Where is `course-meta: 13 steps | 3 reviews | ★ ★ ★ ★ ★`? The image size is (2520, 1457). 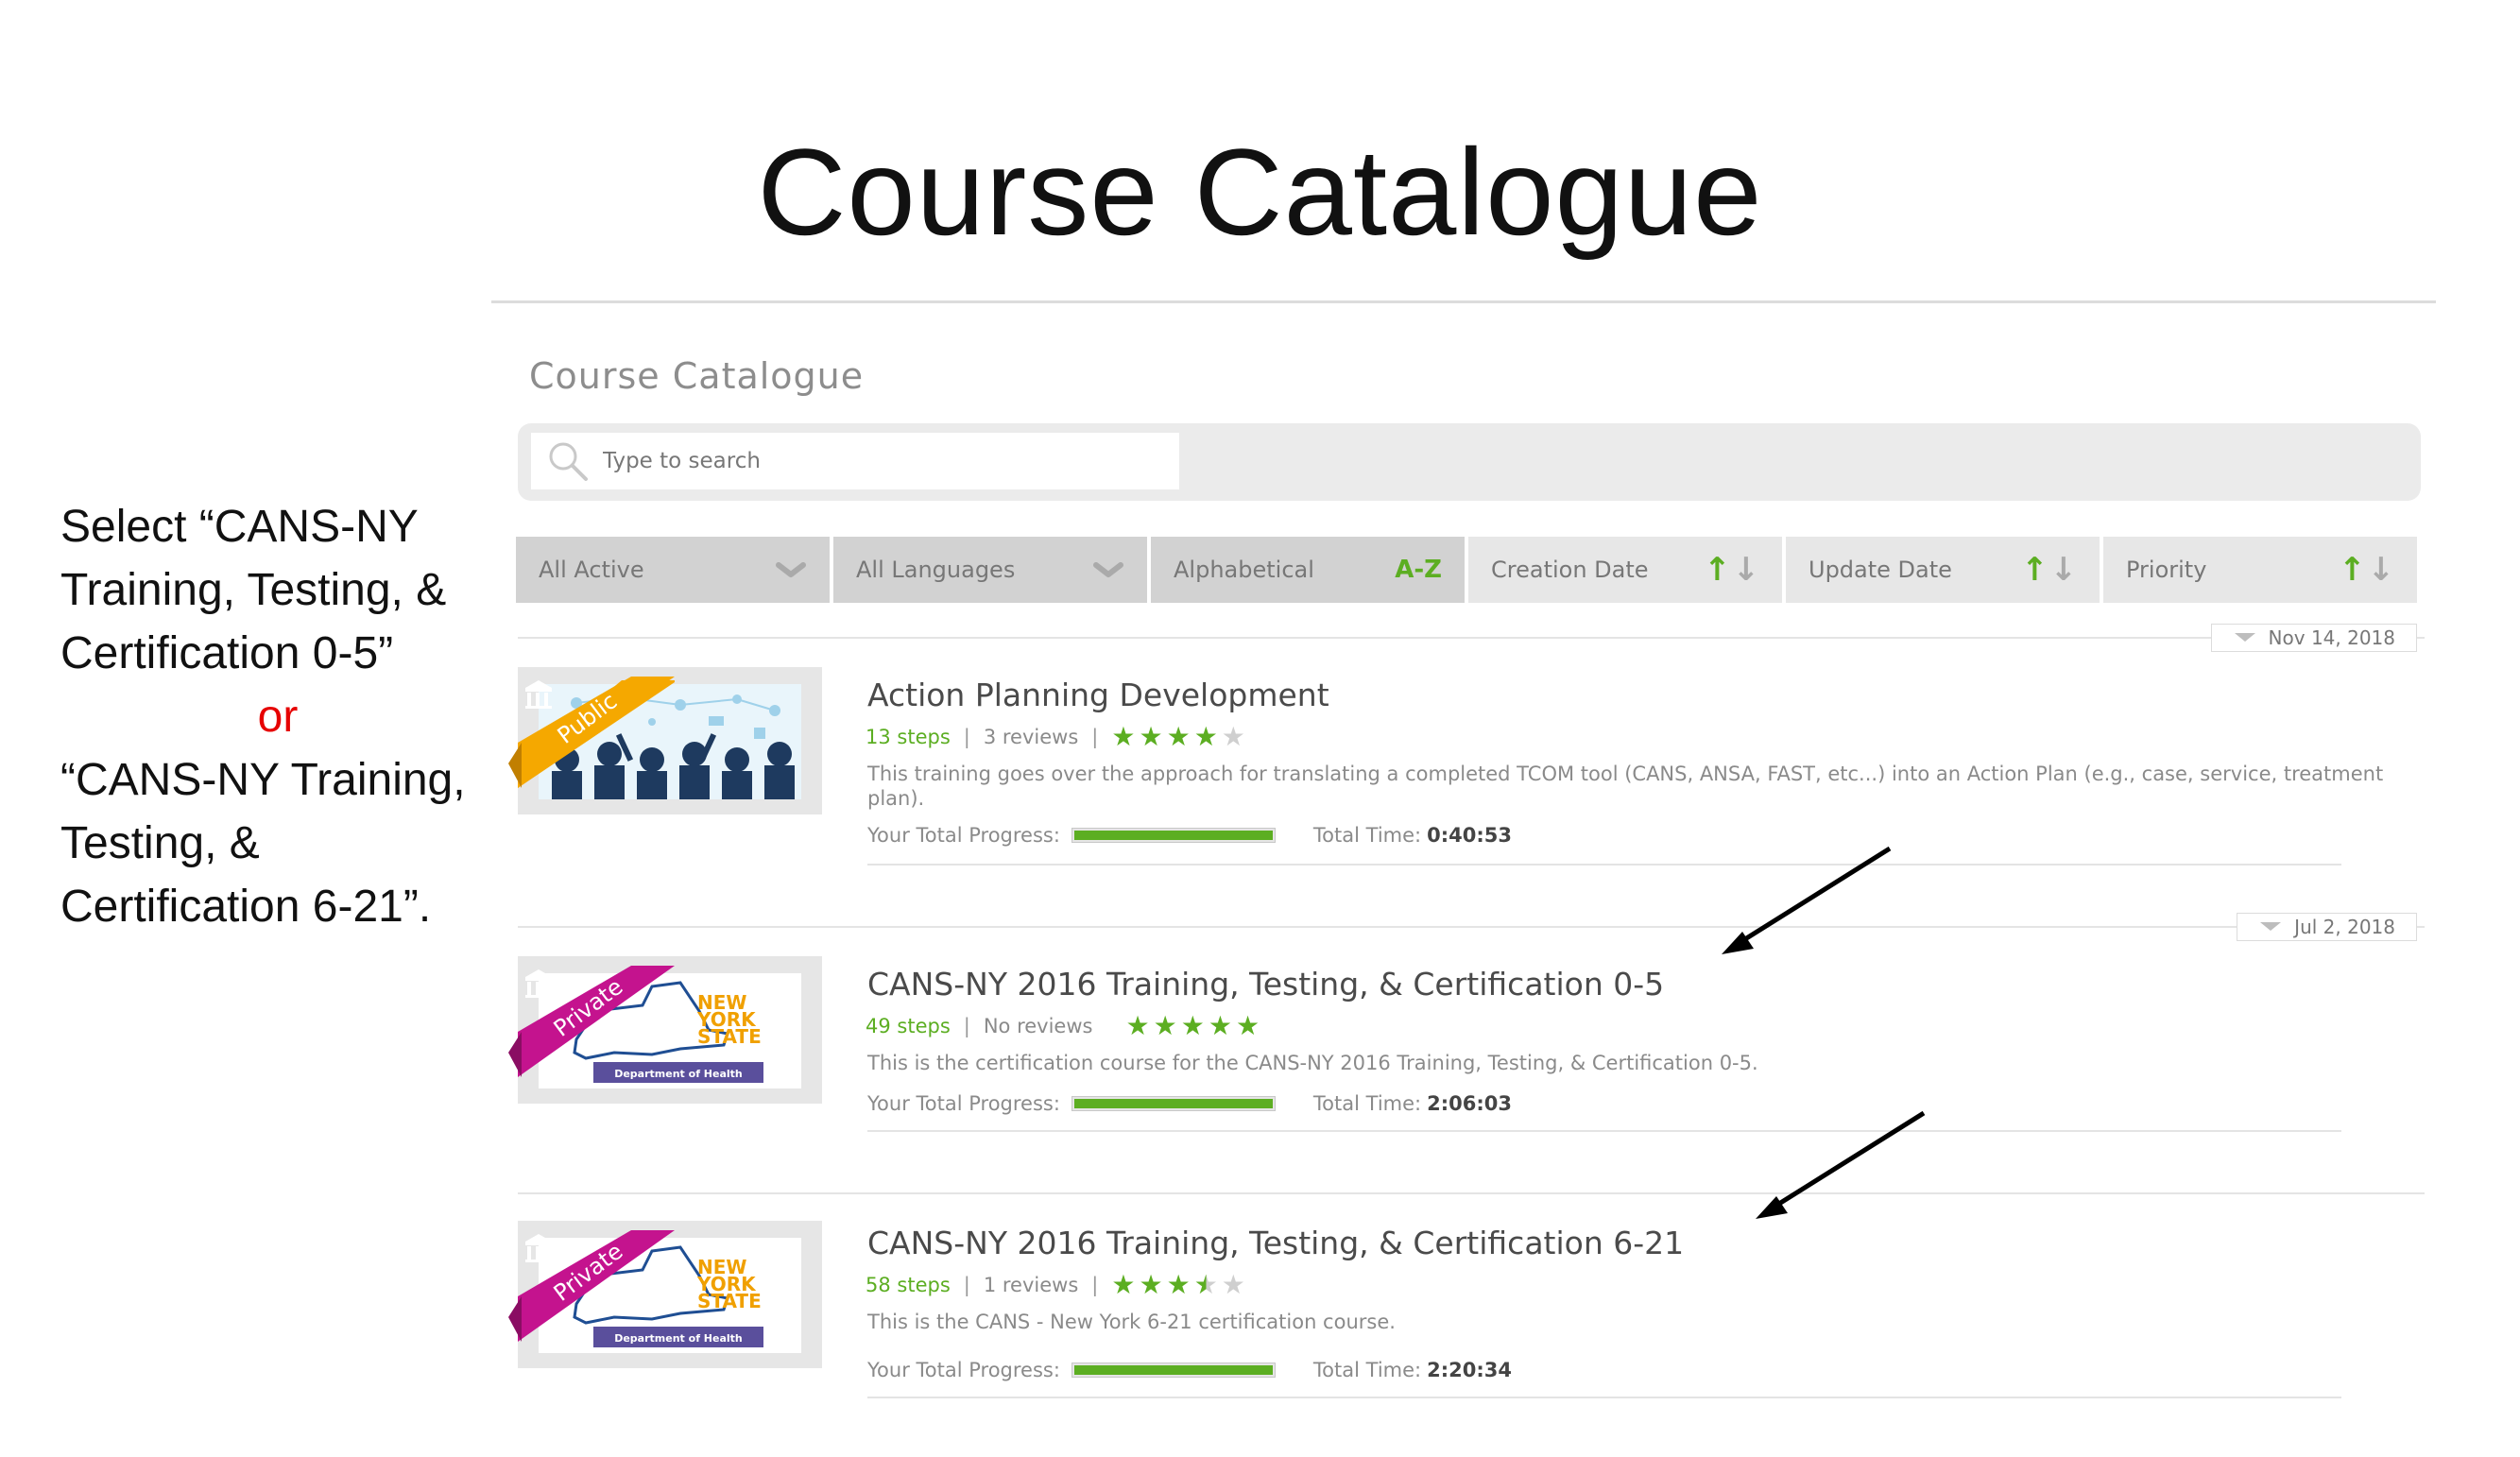 course-meta: 13 steps | 3 reviews | ★ ★ ★ ★ ★ is located at coordinates (1055, 736).